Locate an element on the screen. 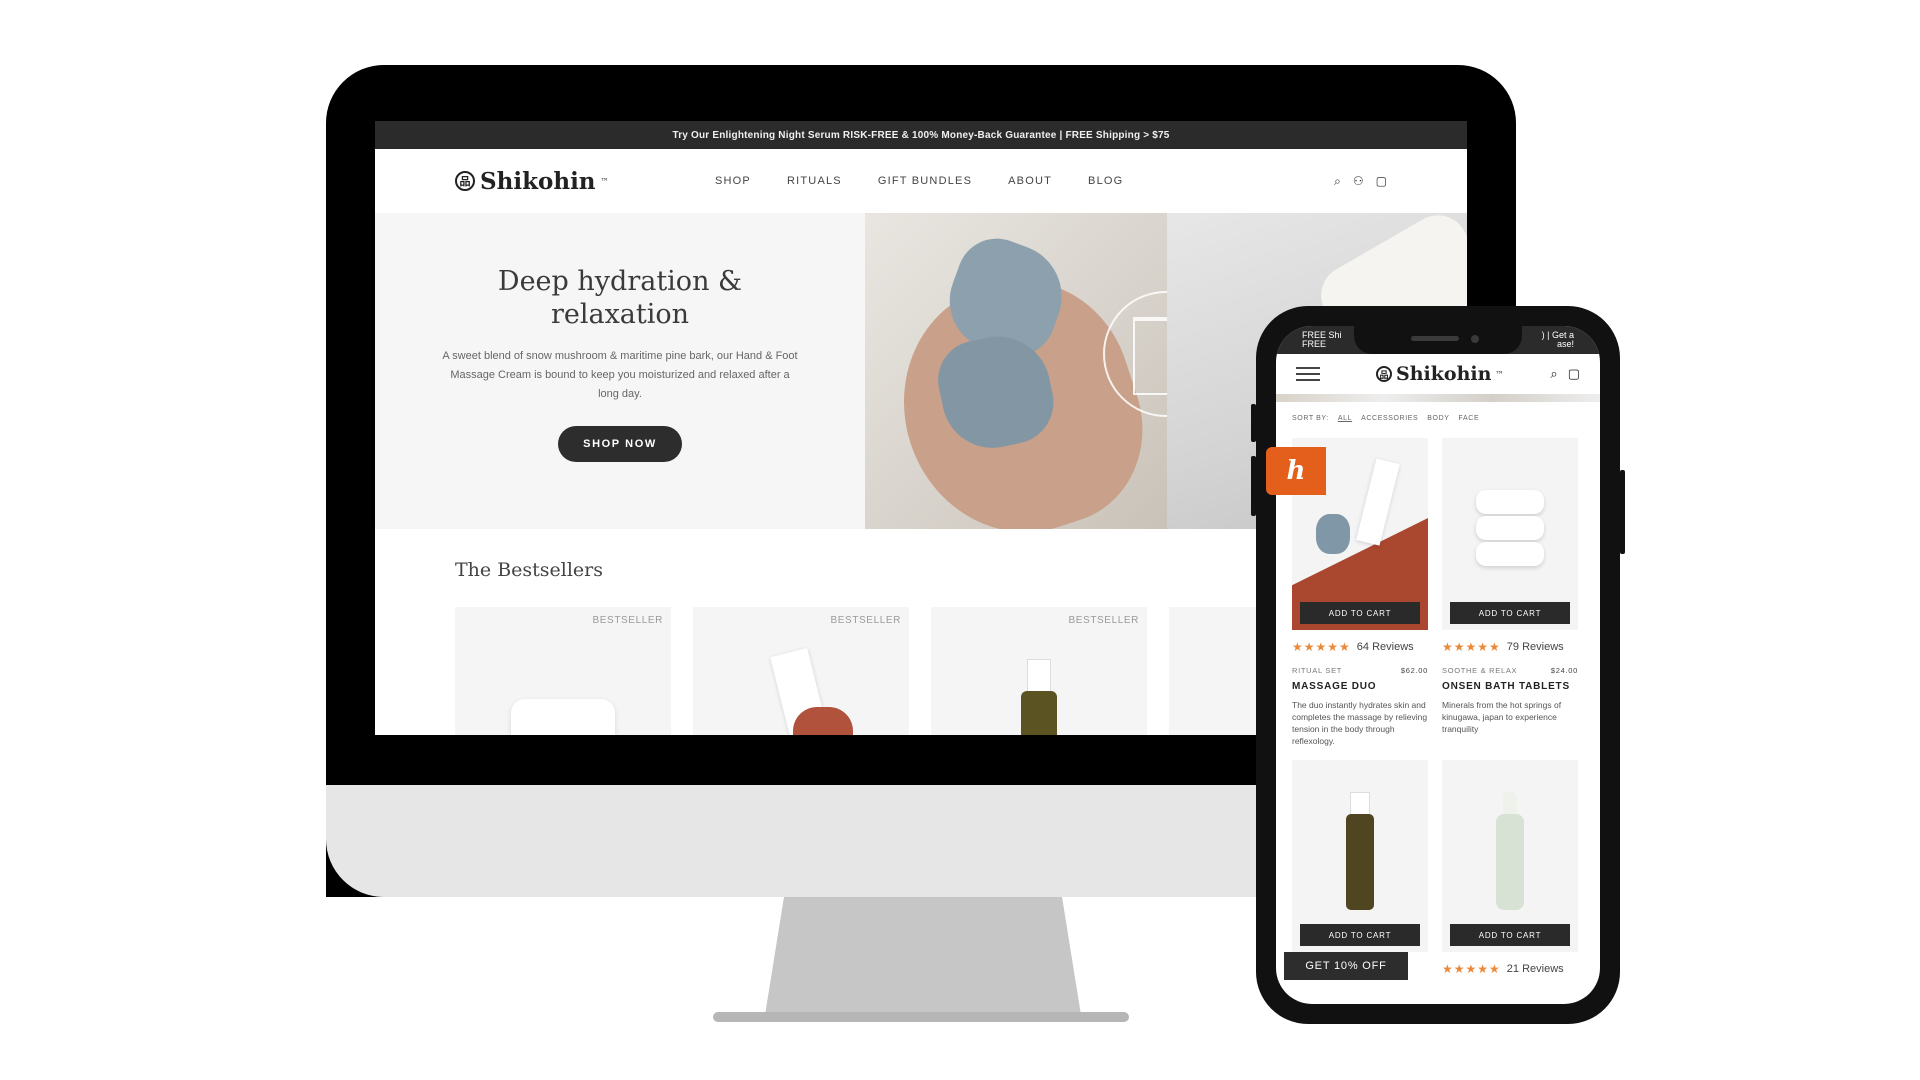  phone-notch is located at coordinates (1438, 340).